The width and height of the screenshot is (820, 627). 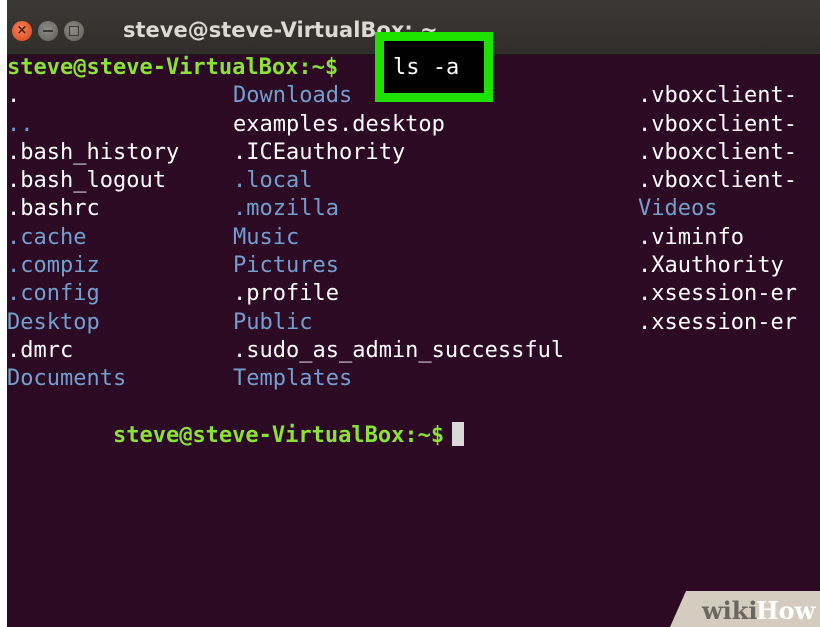 What do you see at coordinates (730, 610) in the screenshot?
I see `watermark-wiki-text: wiki` at bounding box center [730, 610].